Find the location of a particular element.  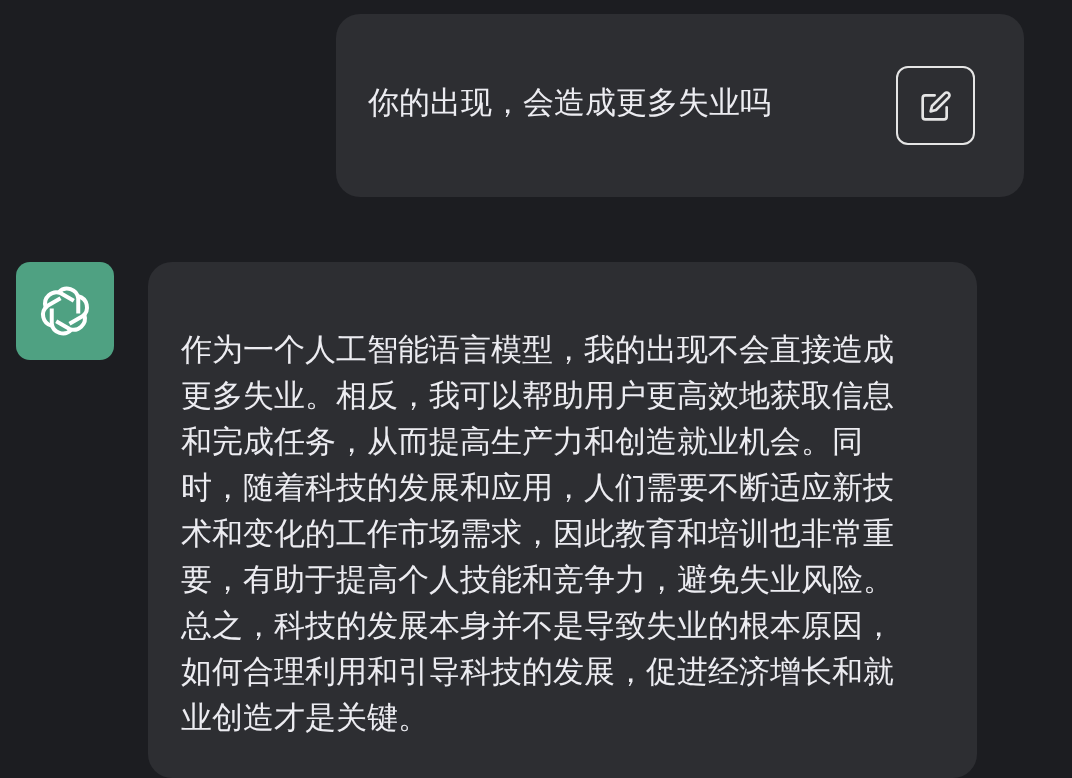

edit-button is located at coordinates (935, 105).